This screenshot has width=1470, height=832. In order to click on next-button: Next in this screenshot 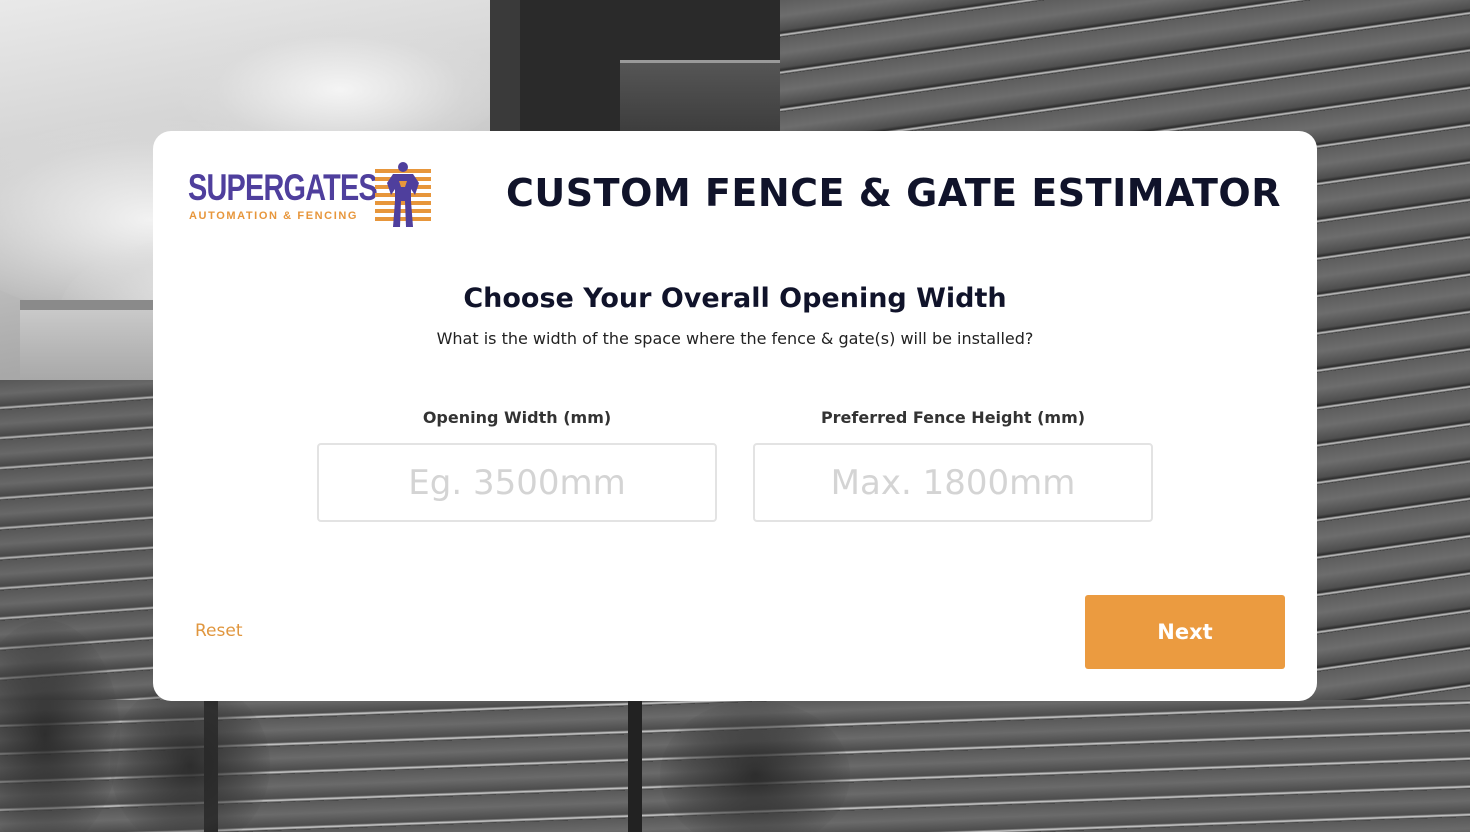, I will do `click(1185, 632)`.